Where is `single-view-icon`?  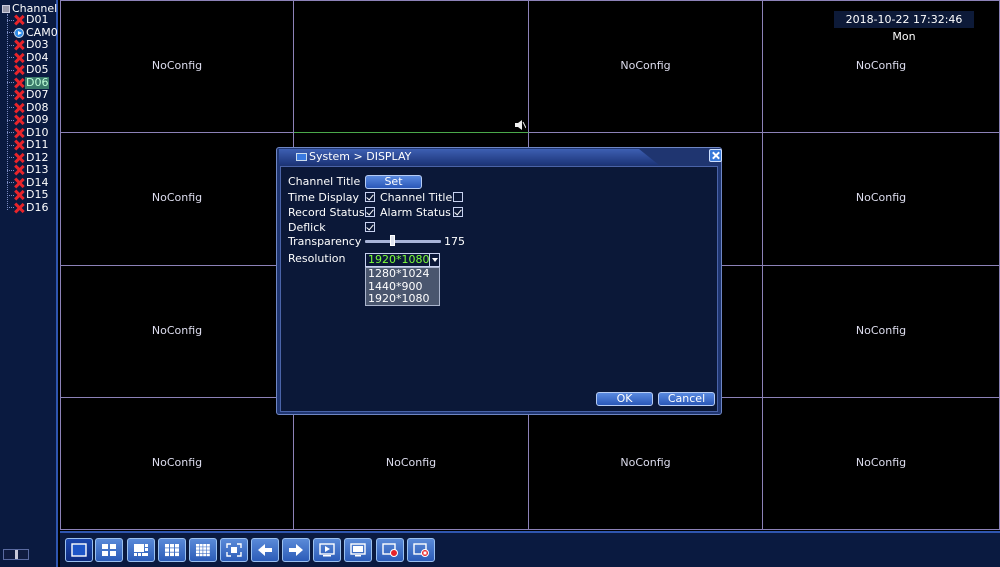 single-view-icon is located at coordinates (79, 550).